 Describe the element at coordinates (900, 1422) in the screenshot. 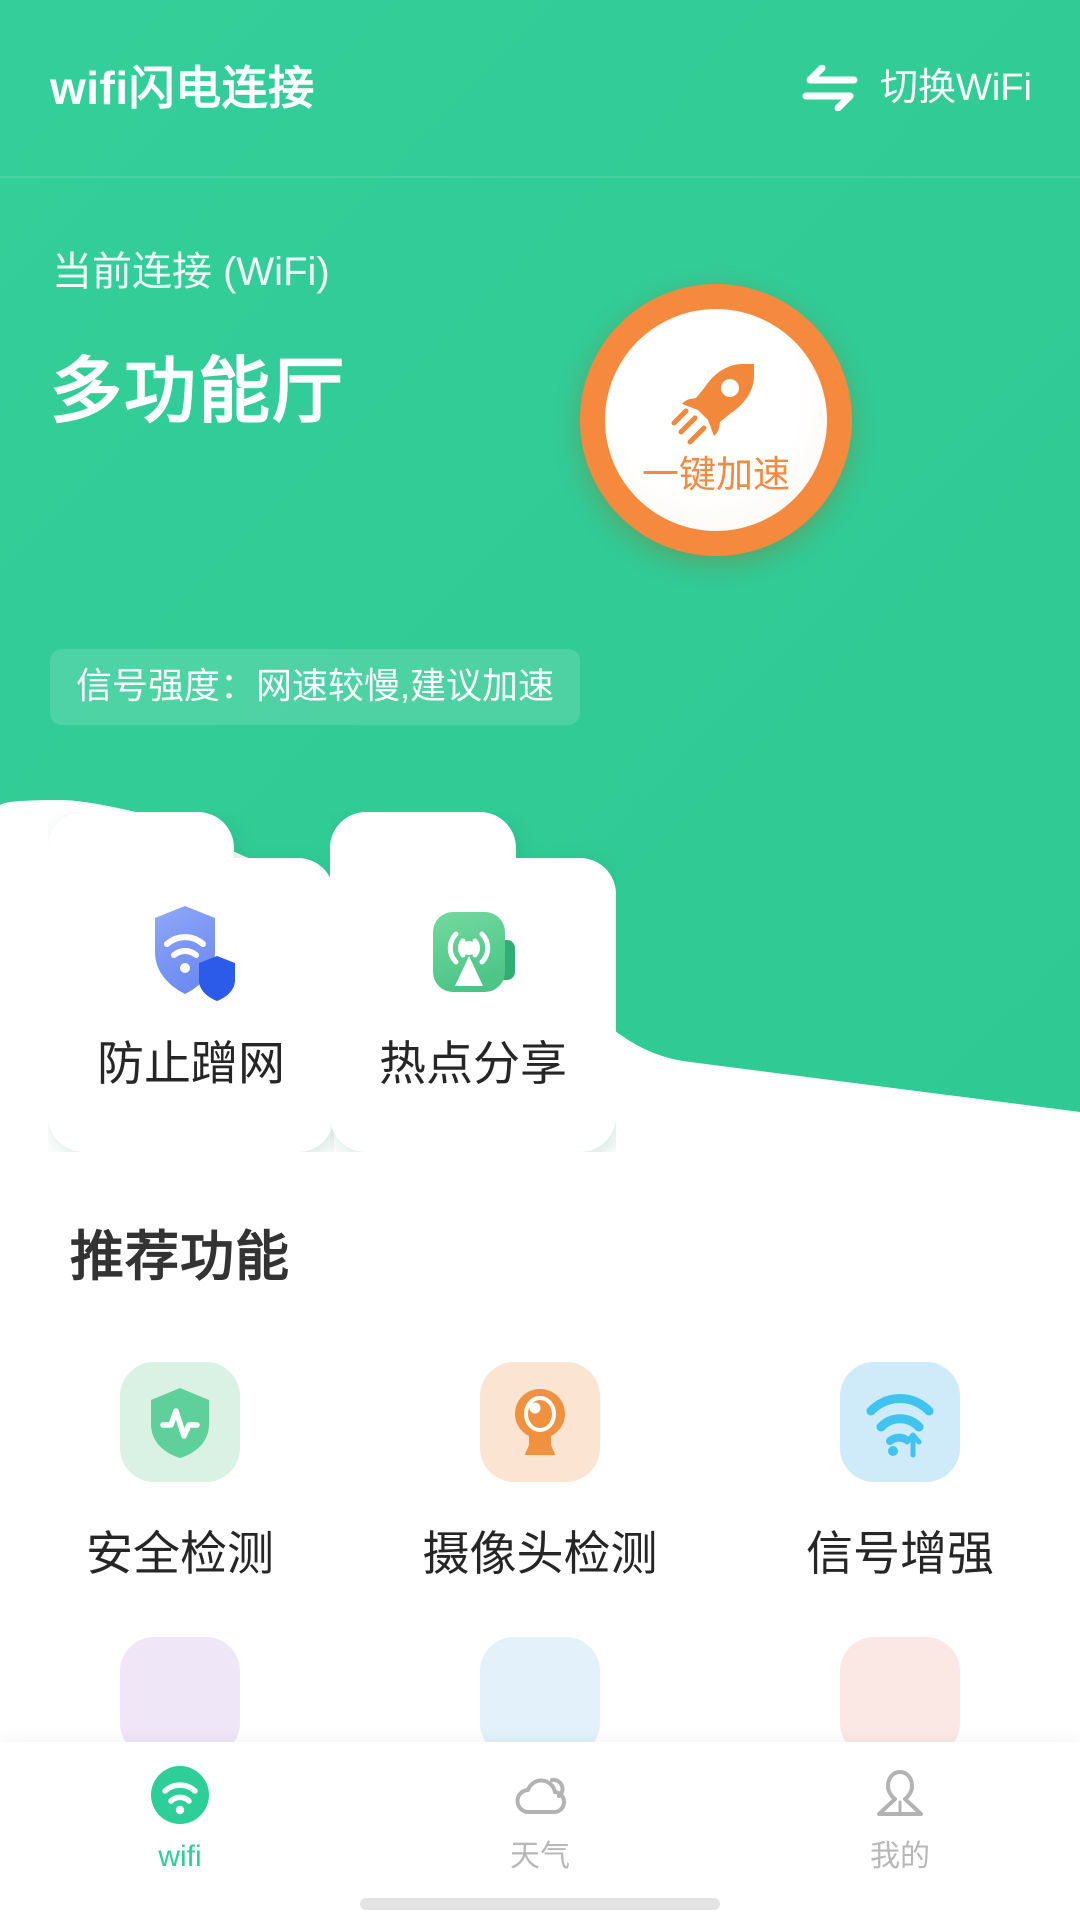

I see `wifi-boost-icon` at that location.